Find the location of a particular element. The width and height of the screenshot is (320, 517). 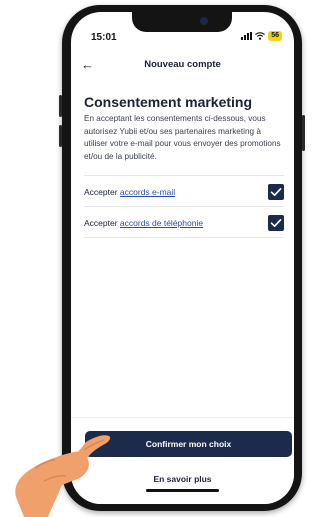

nav-bar: ← Nouveau compte is located at coordinates (182, 68).